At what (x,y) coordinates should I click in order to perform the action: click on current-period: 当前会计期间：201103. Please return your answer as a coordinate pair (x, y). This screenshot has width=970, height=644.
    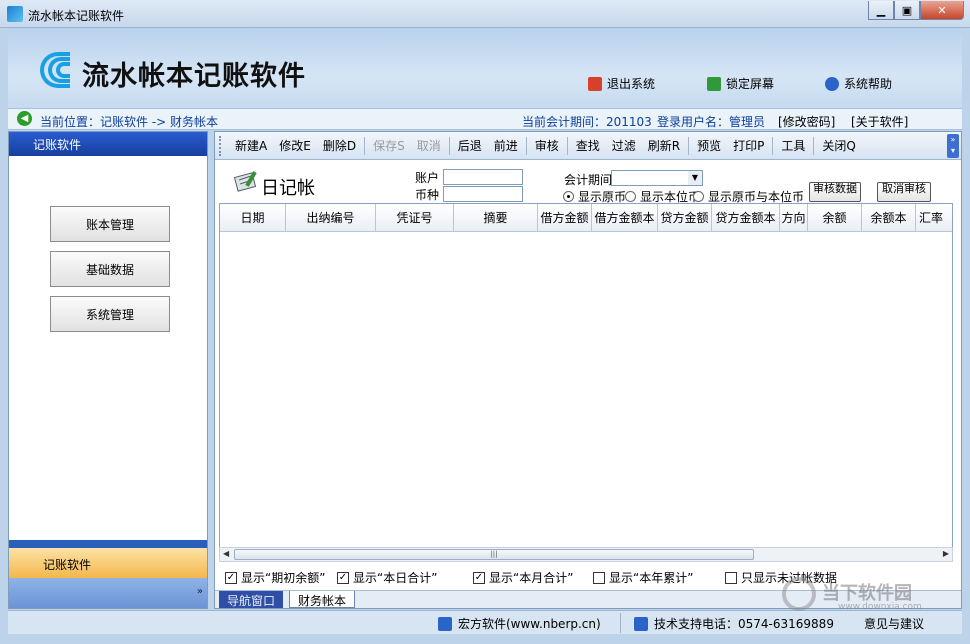
    Looking at the image, I should click on (587, 122).